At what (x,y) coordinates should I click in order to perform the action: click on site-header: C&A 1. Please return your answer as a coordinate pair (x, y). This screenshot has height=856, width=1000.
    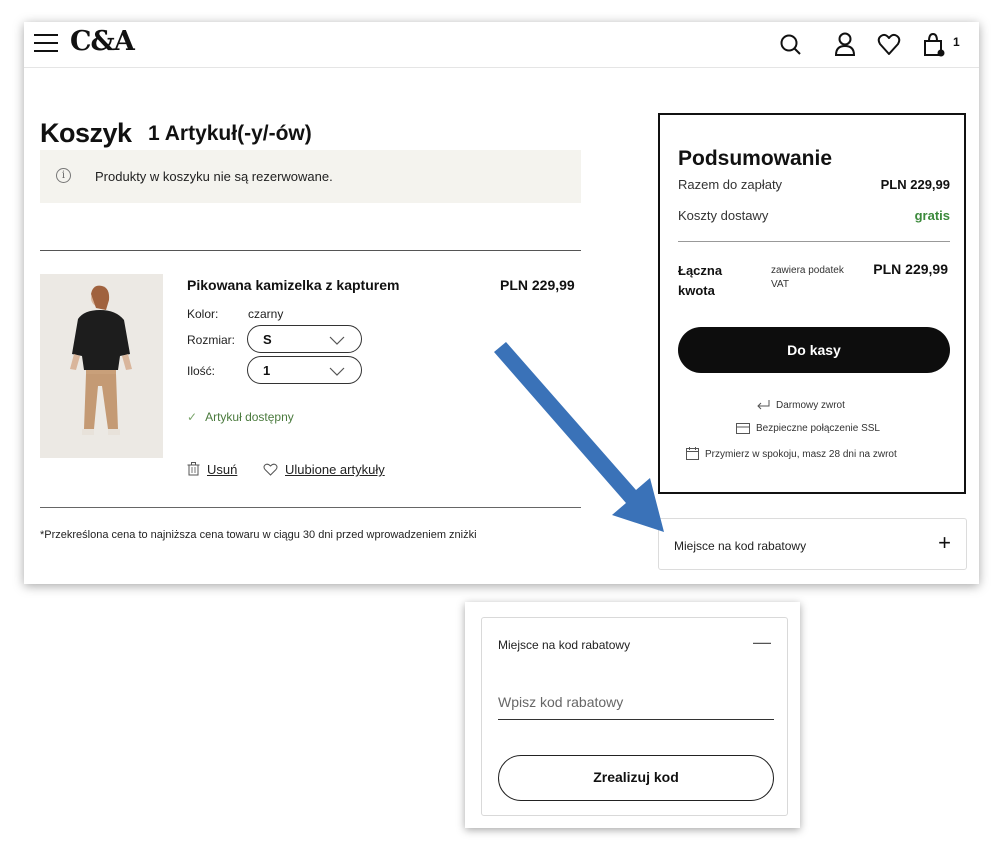
    Looking at the image, I should click on (501, 45).